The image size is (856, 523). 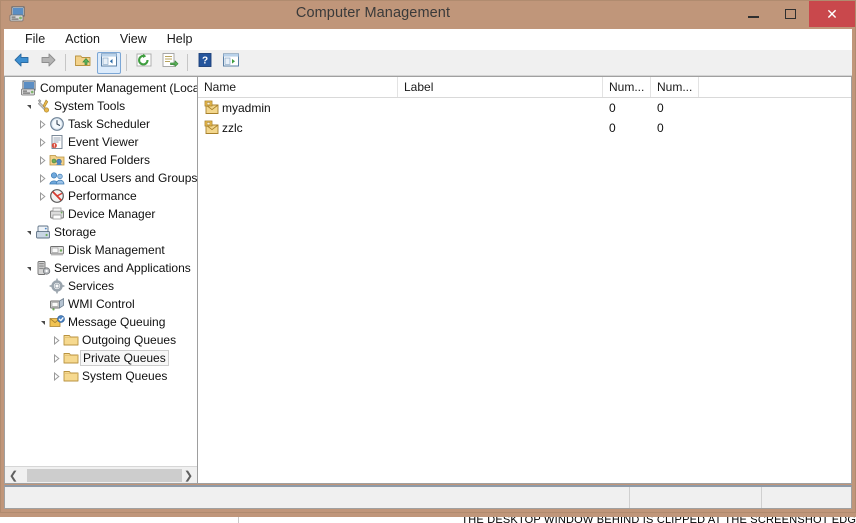 I want to click on tree-item-computer-management-local: Computer Management (Local, so click(x=101, y=88).